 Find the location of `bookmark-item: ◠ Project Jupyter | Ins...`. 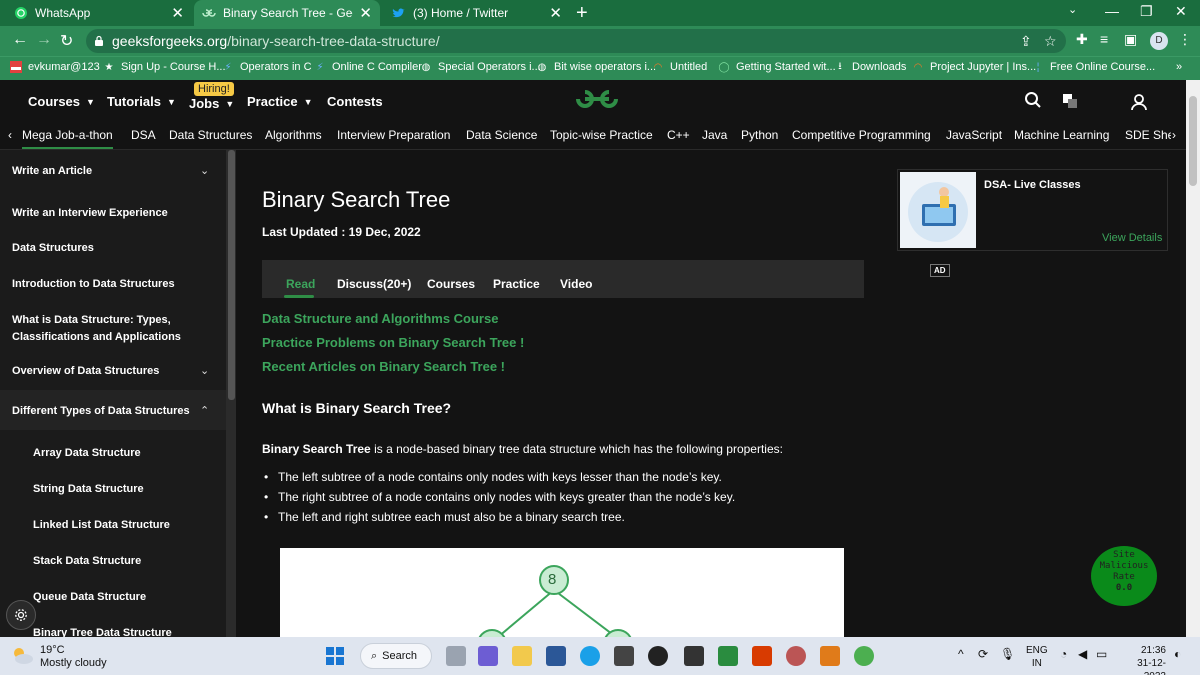

bookmark-item: ◠ Project Jupyter | Ins... is located at coordinates (974, 67).